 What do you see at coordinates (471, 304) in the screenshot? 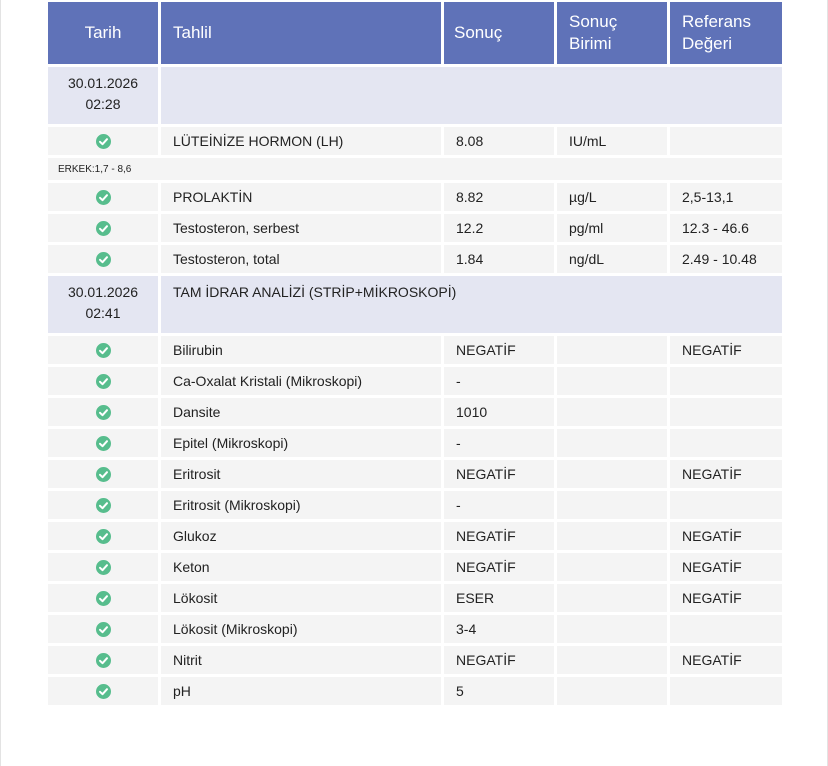
I see `group-title: TAM İDRAR ANALİZİ (STRİP+MİKROSKOPİ)` at bounding box center [471, 304].